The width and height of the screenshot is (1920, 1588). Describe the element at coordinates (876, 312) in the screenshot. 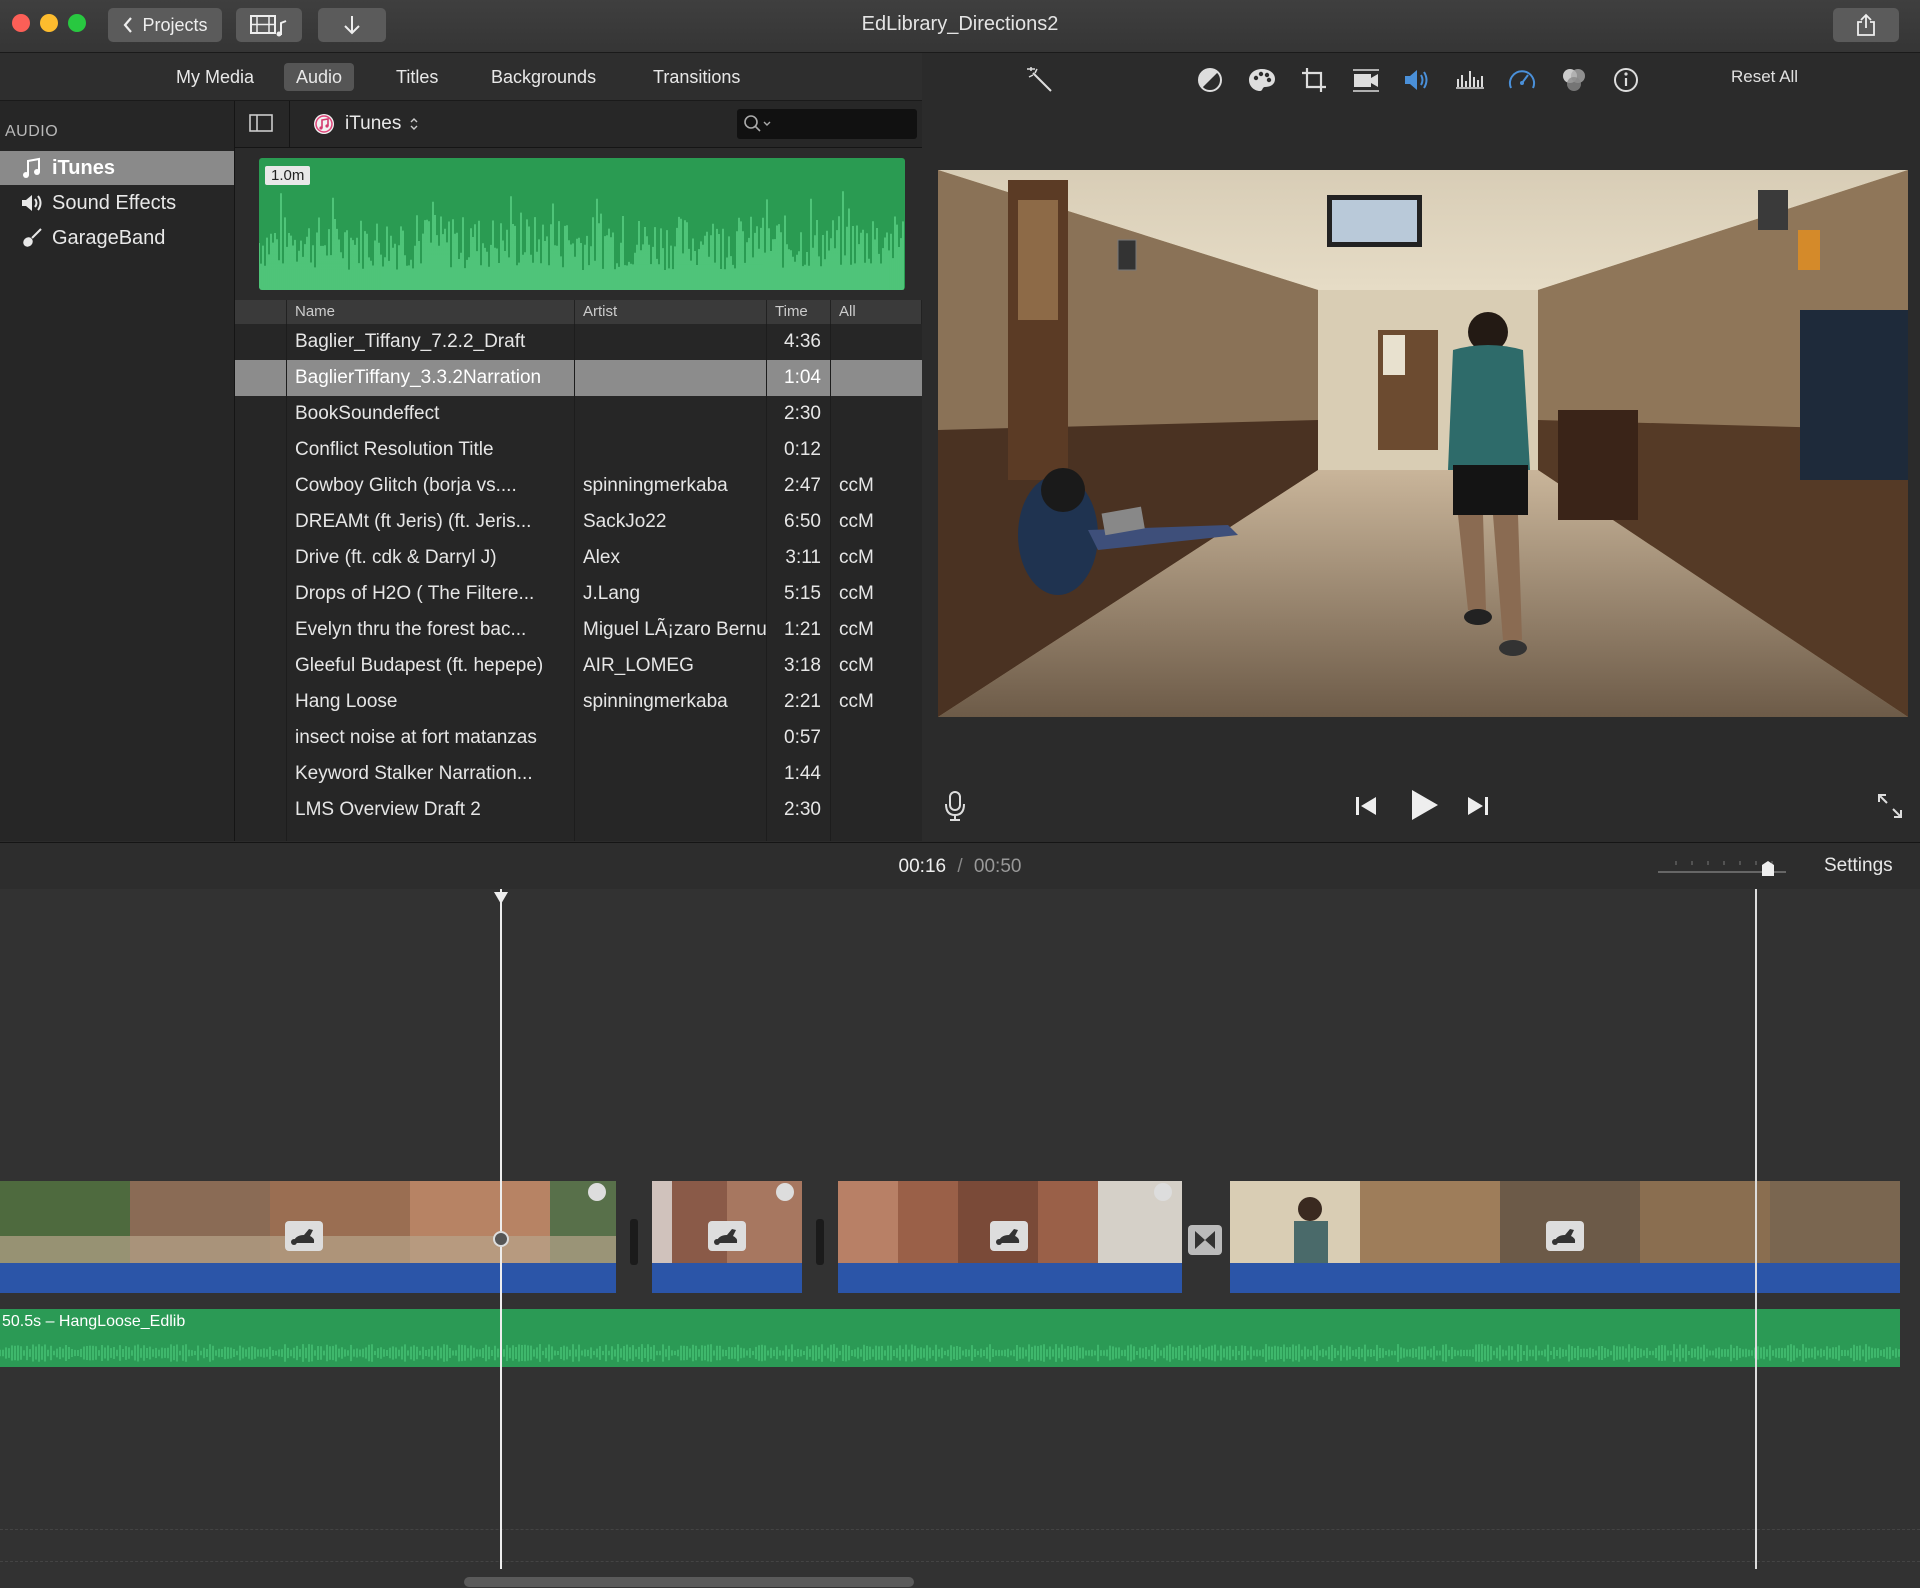

I see `column-header-album: All` at that location.